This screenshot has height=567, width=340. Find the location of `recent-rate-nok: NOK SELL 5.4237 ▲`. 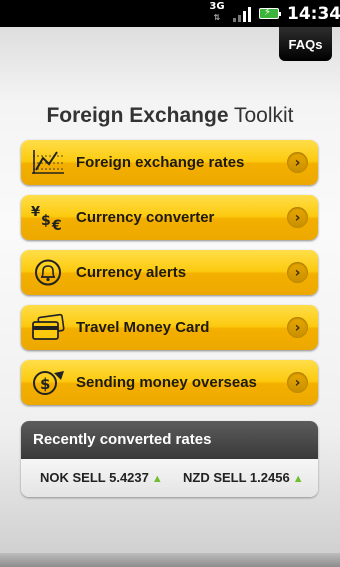

recent-rate-nok: NOK SELL 5.4237 ▲ is located at coordinates (101, 478).